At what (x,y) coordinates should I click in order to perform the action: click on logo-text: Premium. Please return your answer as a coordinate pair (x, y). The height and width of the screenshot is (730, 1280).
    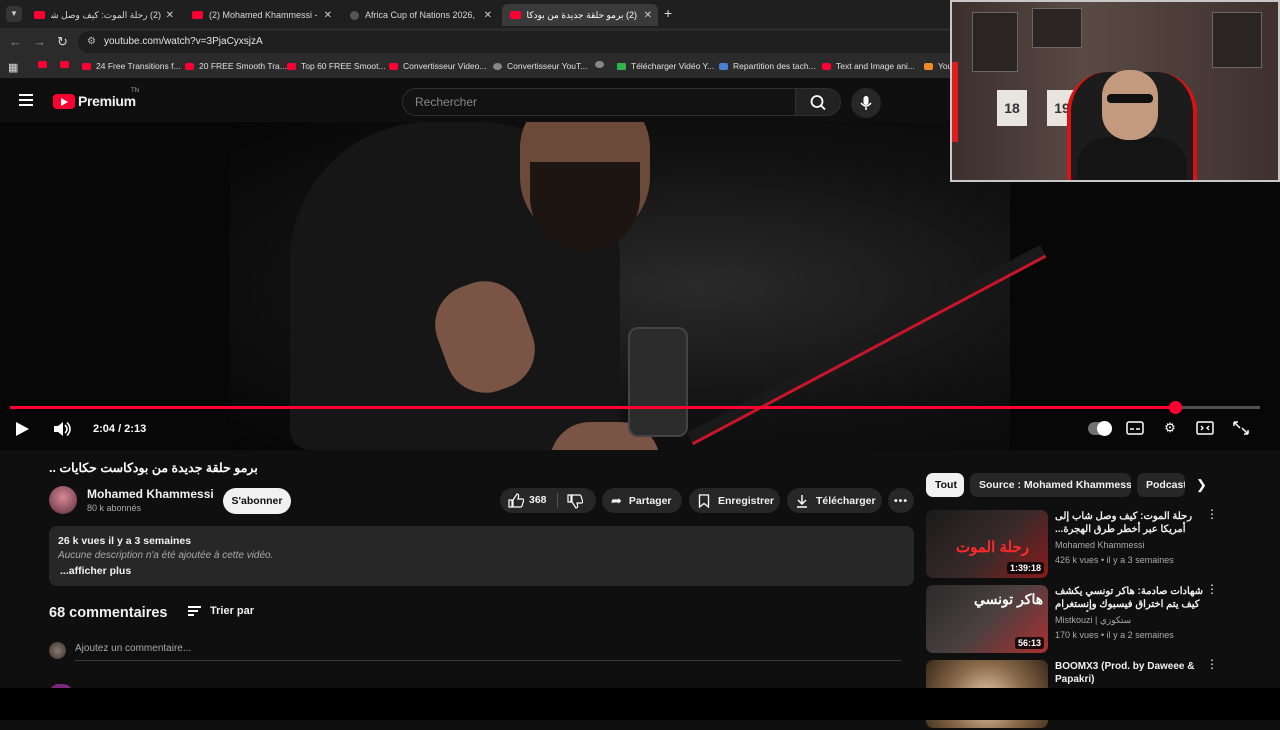
    Looking at the image, I should click on (107, 101).